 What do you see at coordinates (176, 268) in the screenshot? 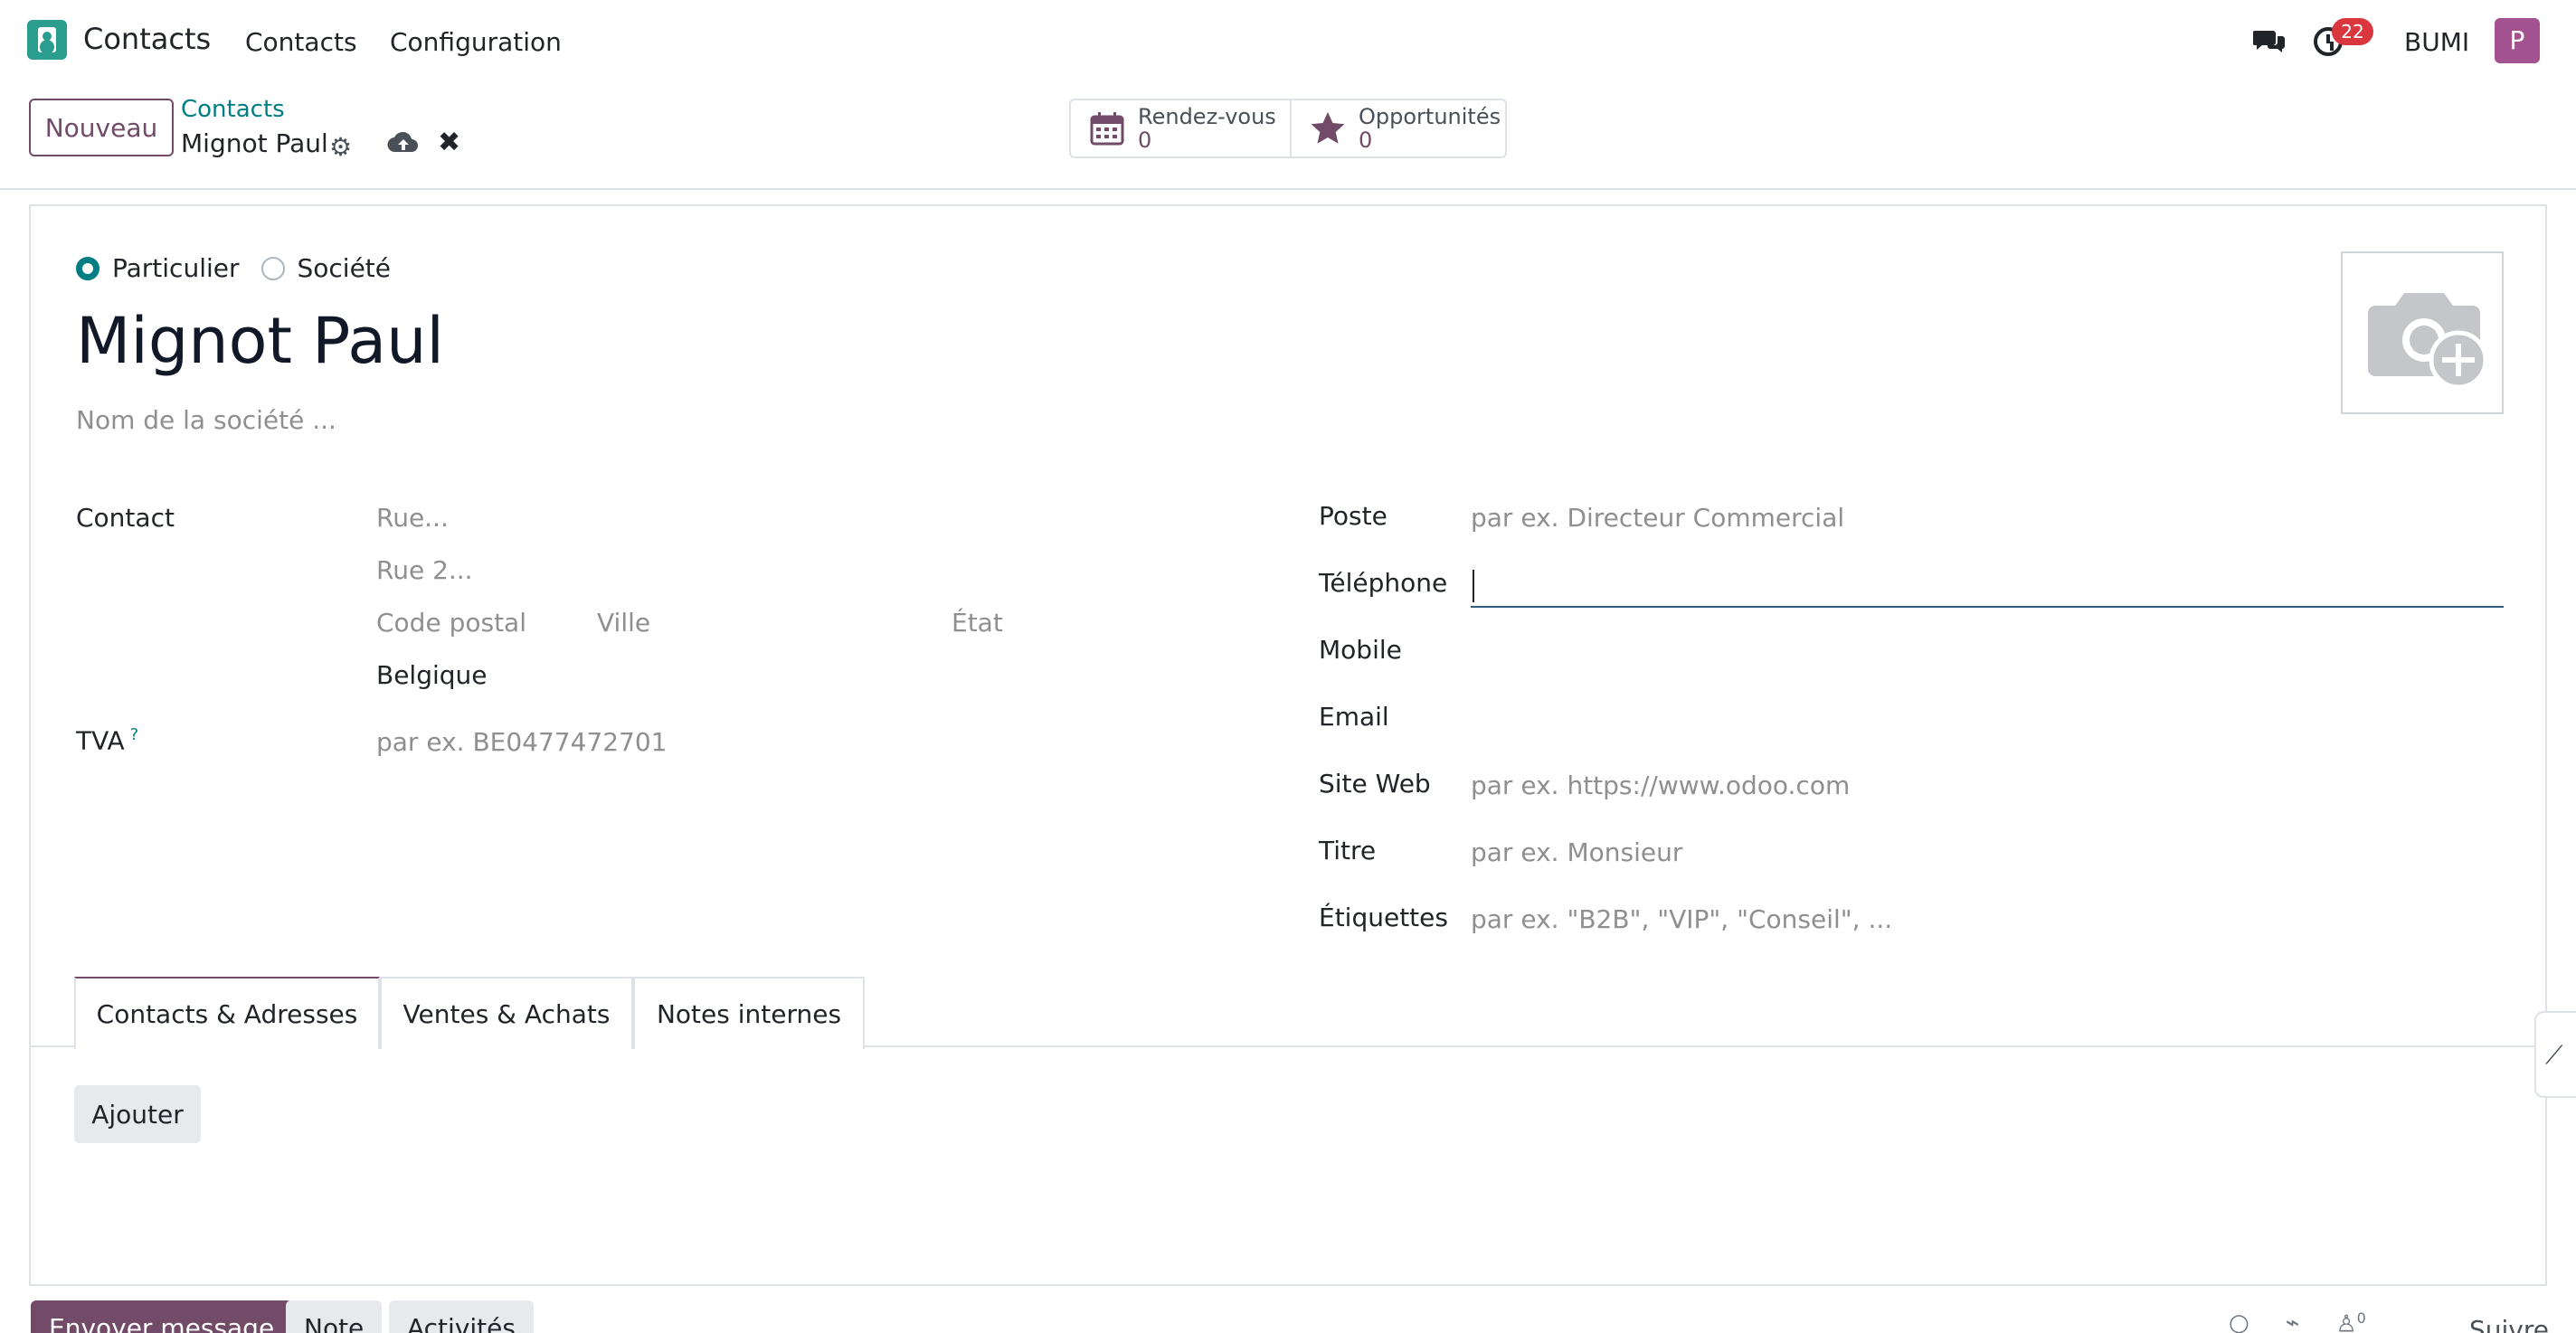
I see `radio-individual-label: Particulier` at bounding box center [176, 268].